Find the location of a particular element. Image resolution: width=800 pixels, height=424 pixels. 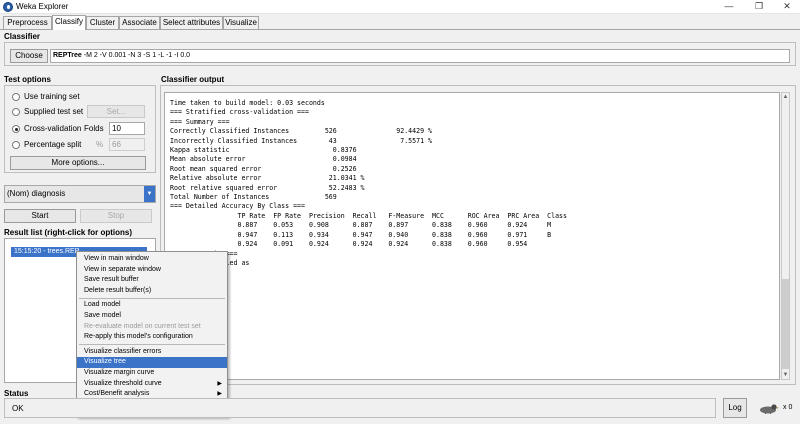

context-menu-item: Save result buffer is located at coordinates (152, 280).